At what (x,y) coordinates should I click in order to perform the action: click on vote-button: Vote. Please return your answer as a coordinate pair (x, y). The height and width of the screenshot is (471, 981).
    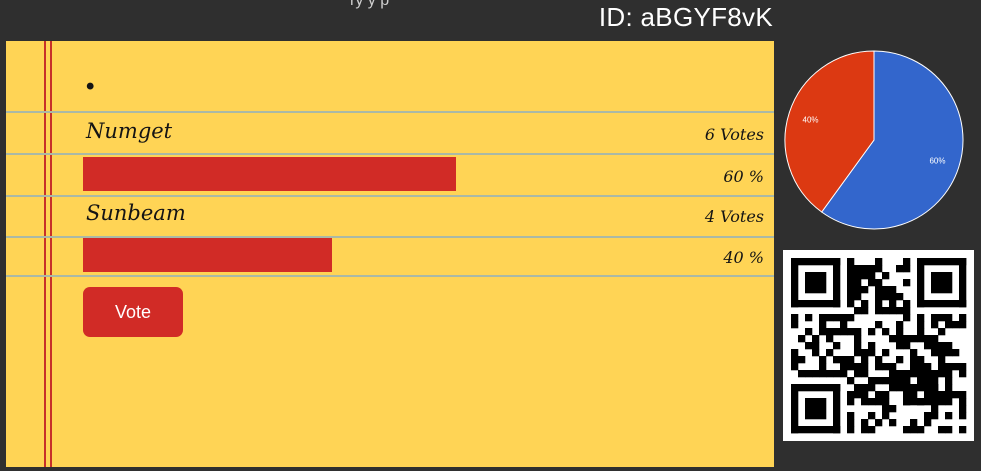
    Looking at the image, I should click on (133, 312).